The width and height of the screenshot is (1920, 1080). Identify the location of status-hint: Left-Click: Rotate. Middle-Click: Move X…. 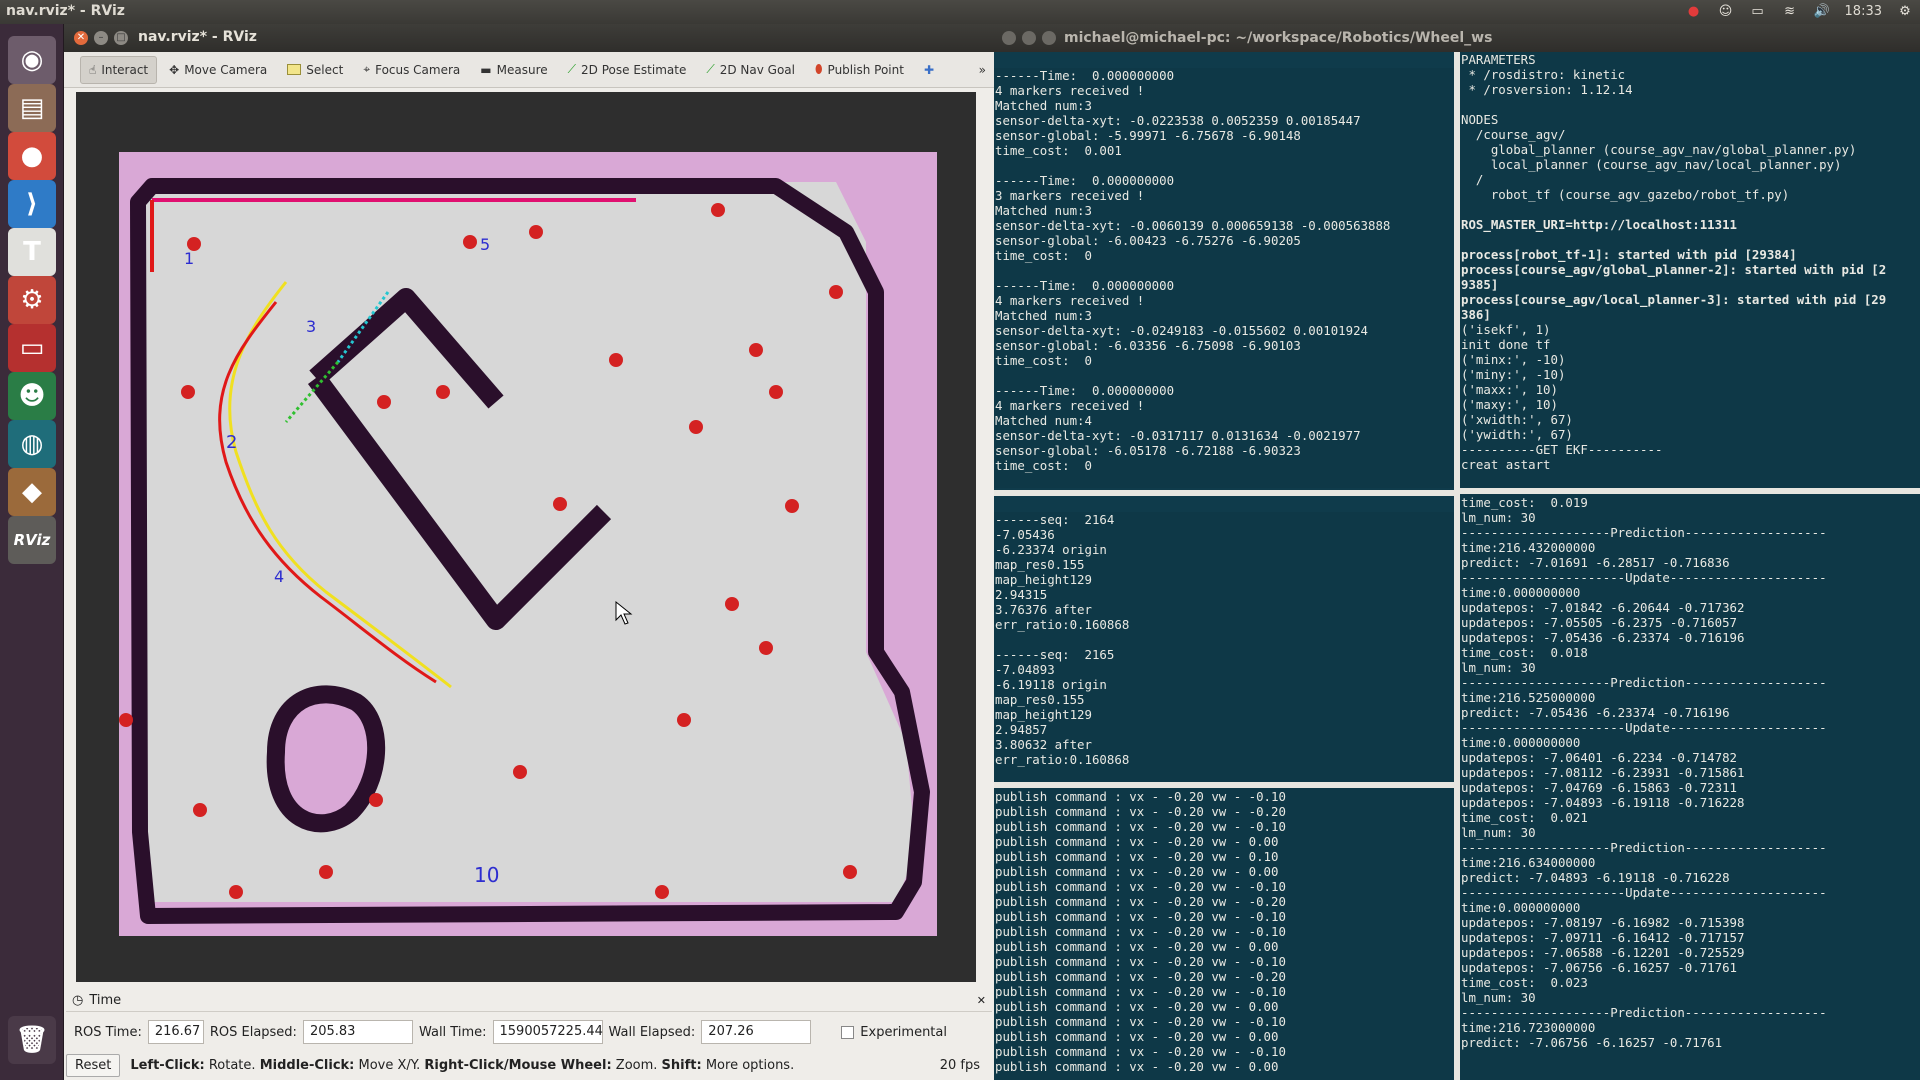
(462, 1065).